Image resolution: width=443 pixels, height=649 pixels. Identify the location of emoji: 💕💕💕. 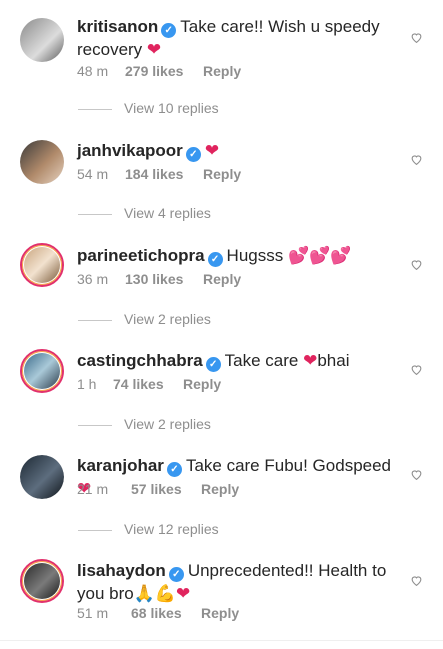
(319, 255).